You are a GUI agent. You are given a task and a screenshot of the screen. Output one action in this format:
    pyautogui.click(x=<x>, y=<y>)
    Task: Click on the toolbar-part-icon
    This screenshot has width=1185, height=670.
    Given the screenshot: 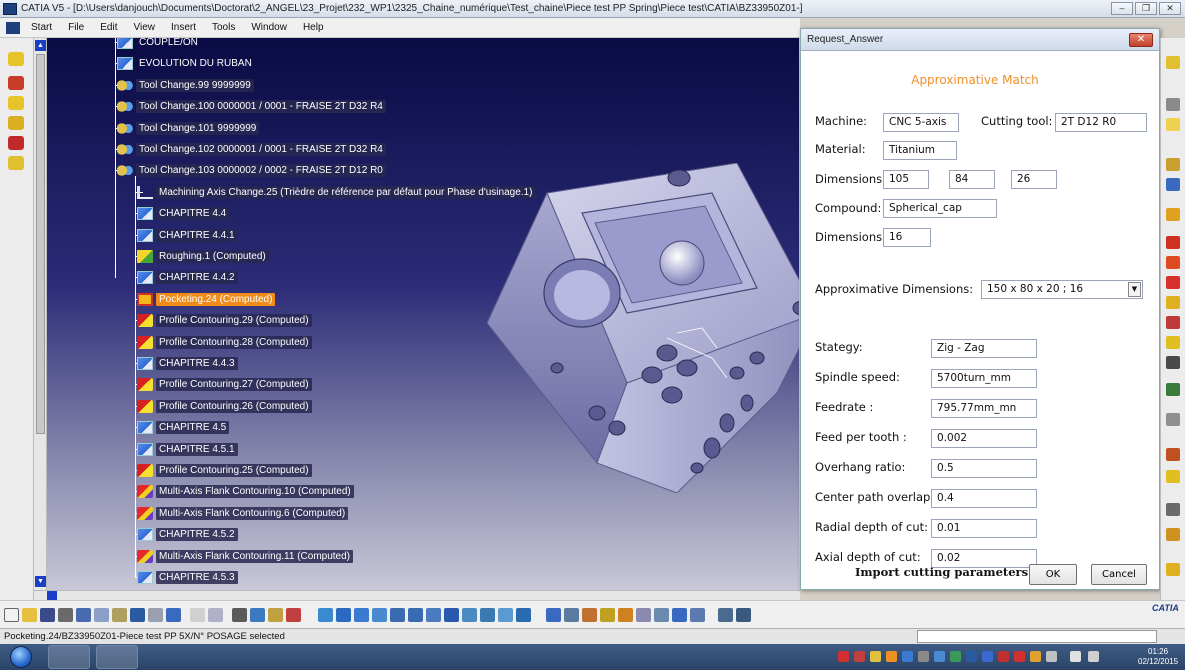 What is the action you would take?
    pyautogui.click(x=16, y=103)
    